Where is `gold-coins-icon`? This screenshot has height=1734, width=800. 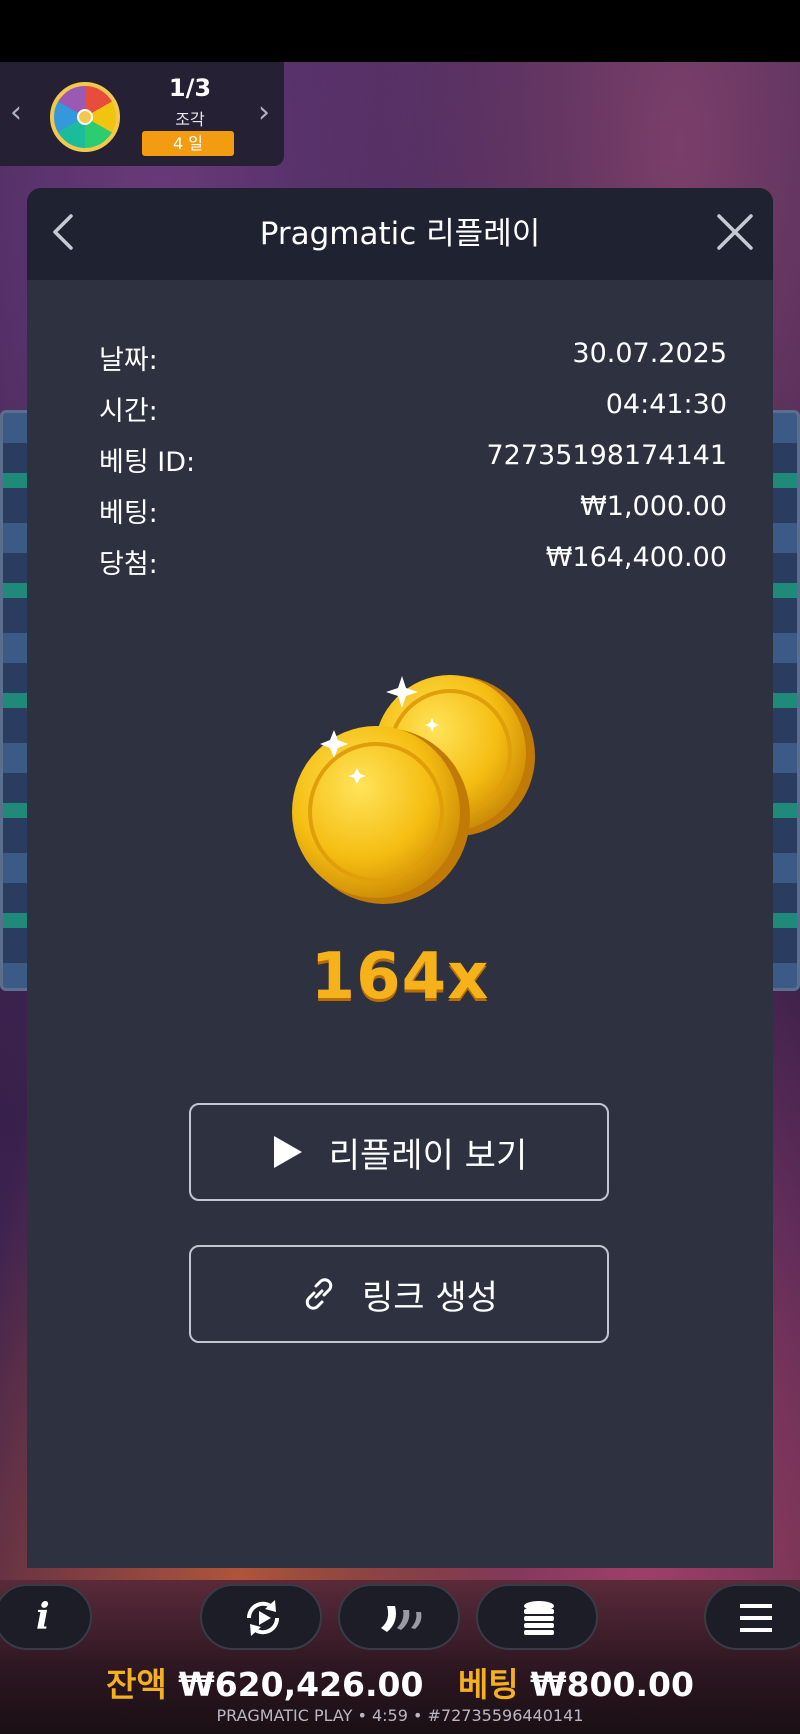 gold-coins-icon is located at coordinates (413, 789).